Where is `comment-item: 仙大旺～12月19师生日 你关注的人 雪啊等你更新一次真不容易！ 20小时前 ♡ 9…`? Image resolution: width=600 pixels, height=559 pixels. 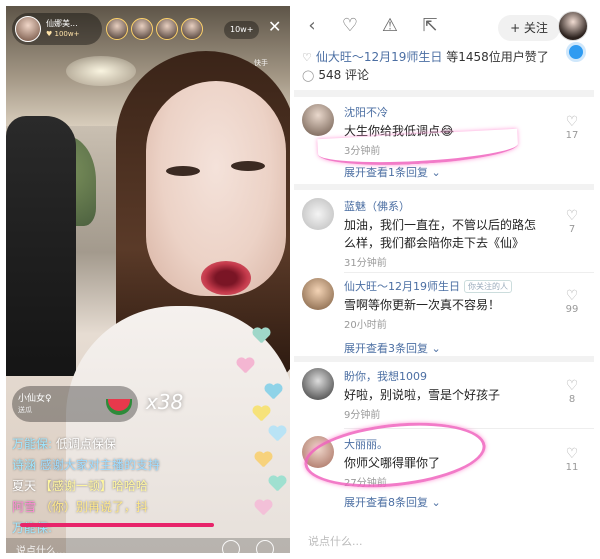
comment-item: 仙大旺～12月19师生日 你关注的人 雪啊等你更新一次真不容易！ 20小时前 ♡ 9… is located at coordinates (444, 321).